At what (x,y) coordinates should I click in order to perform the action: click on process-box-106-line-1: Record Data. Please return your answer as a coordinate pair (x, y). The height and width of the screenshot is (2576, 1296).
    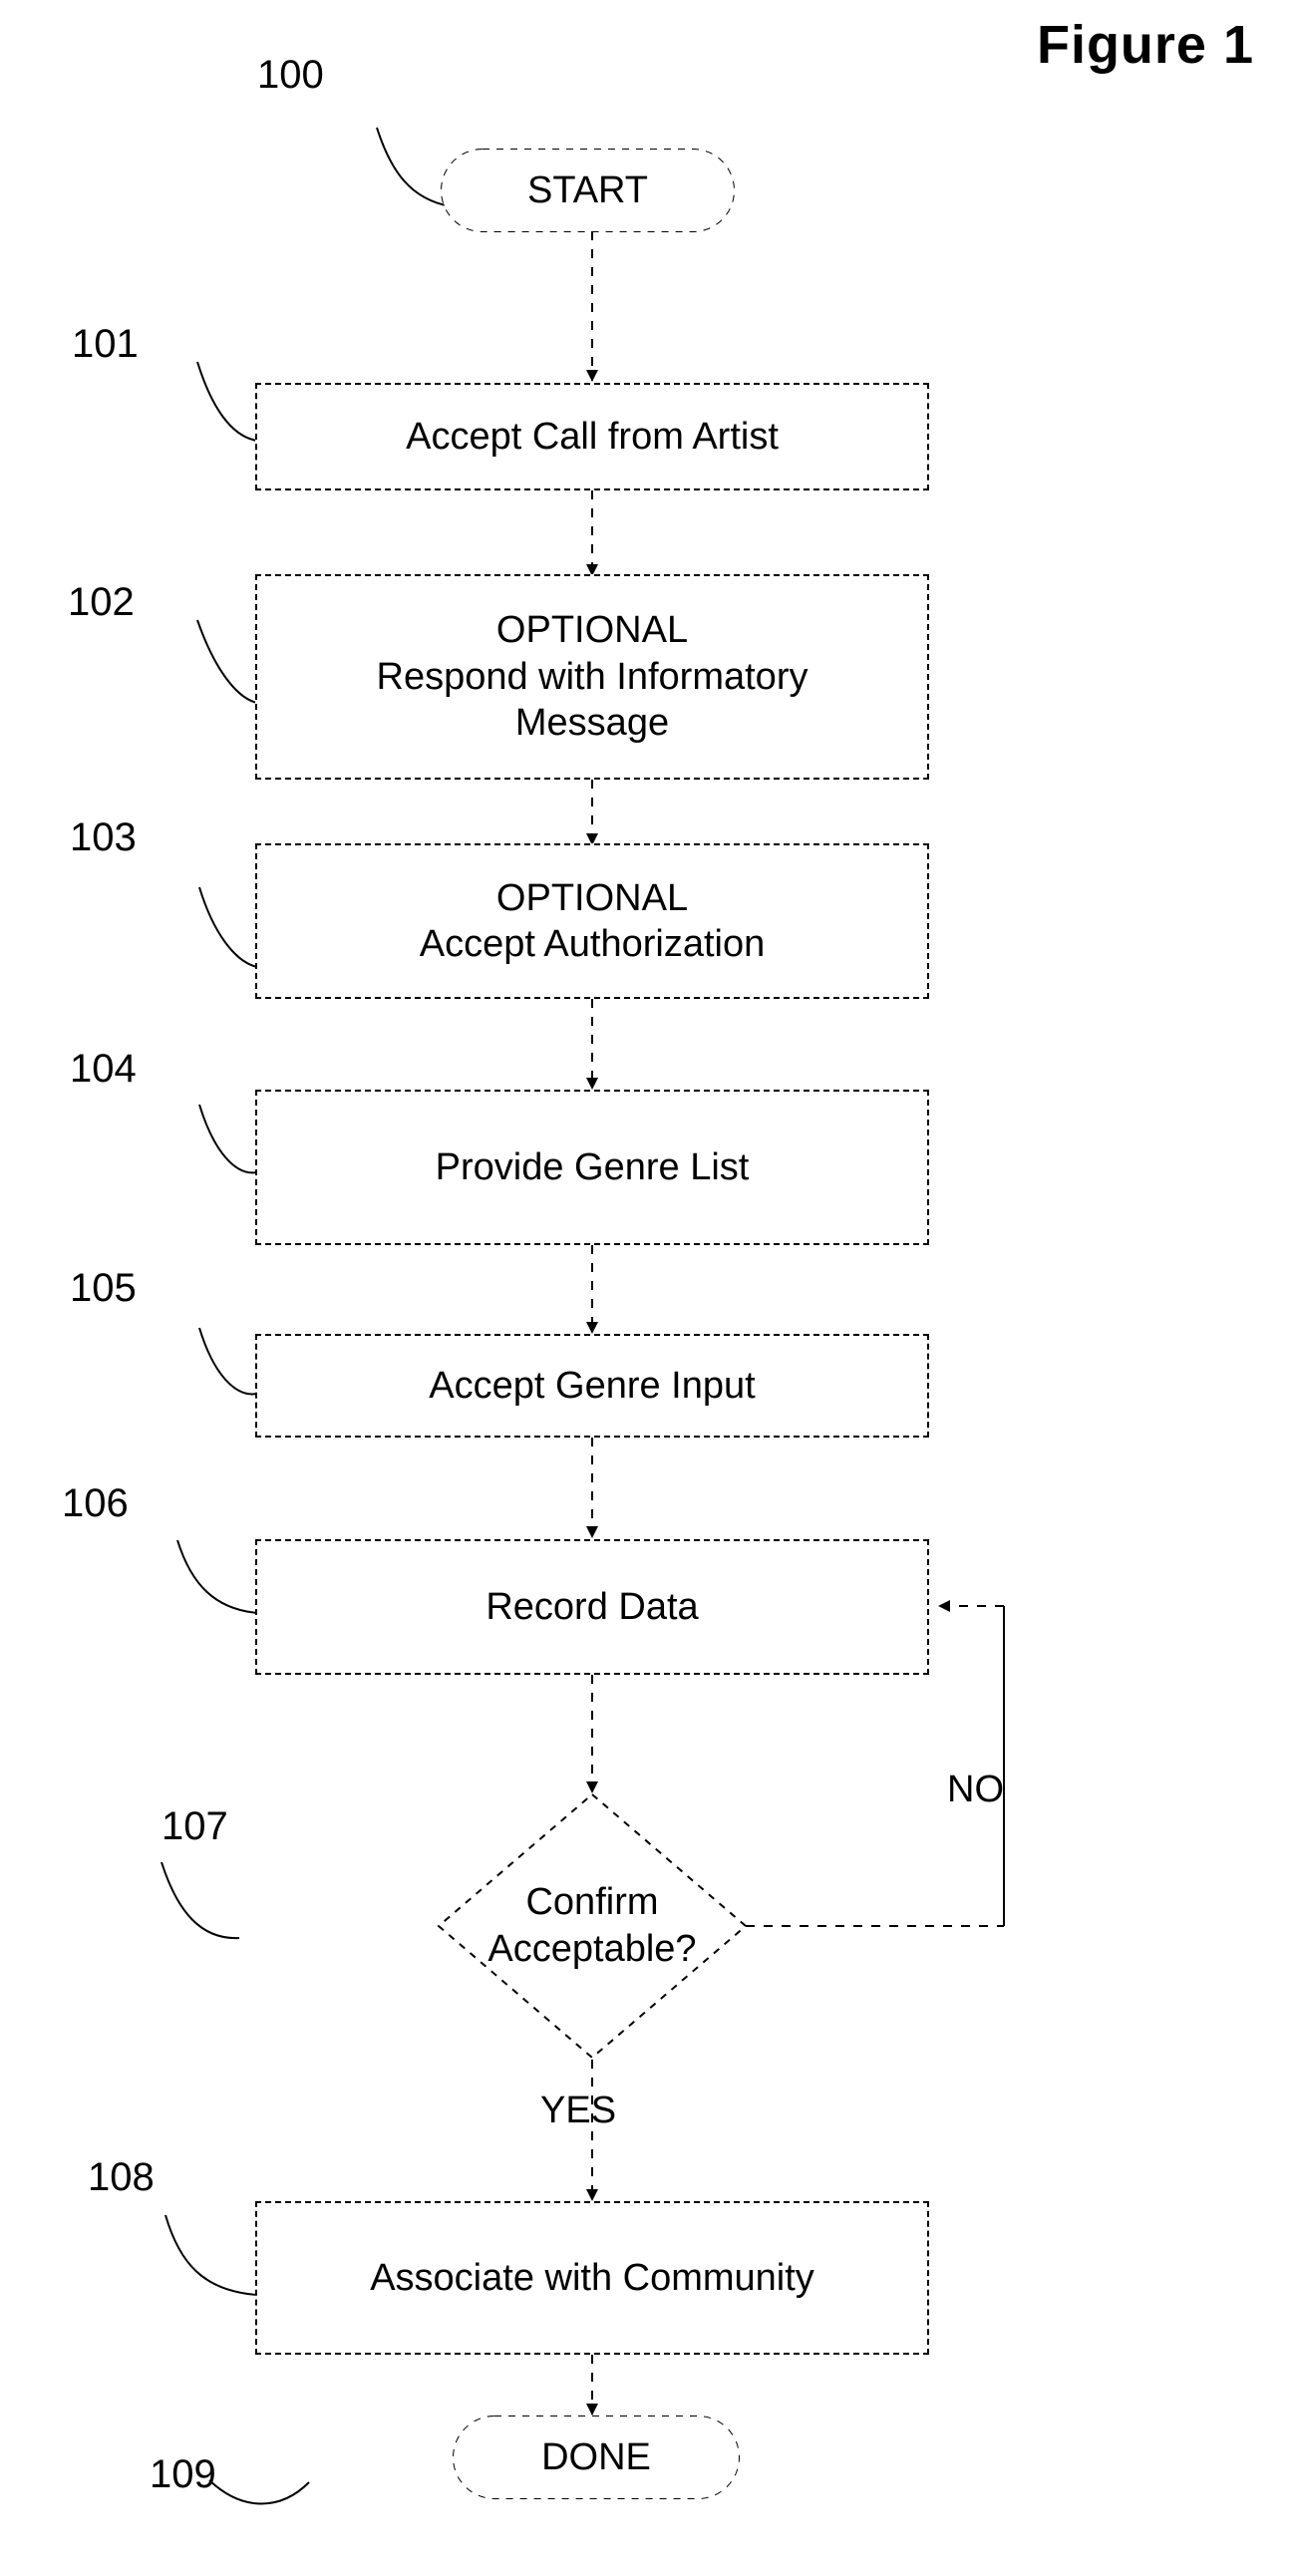
    Looking at the image, I should click on (592, 1606).